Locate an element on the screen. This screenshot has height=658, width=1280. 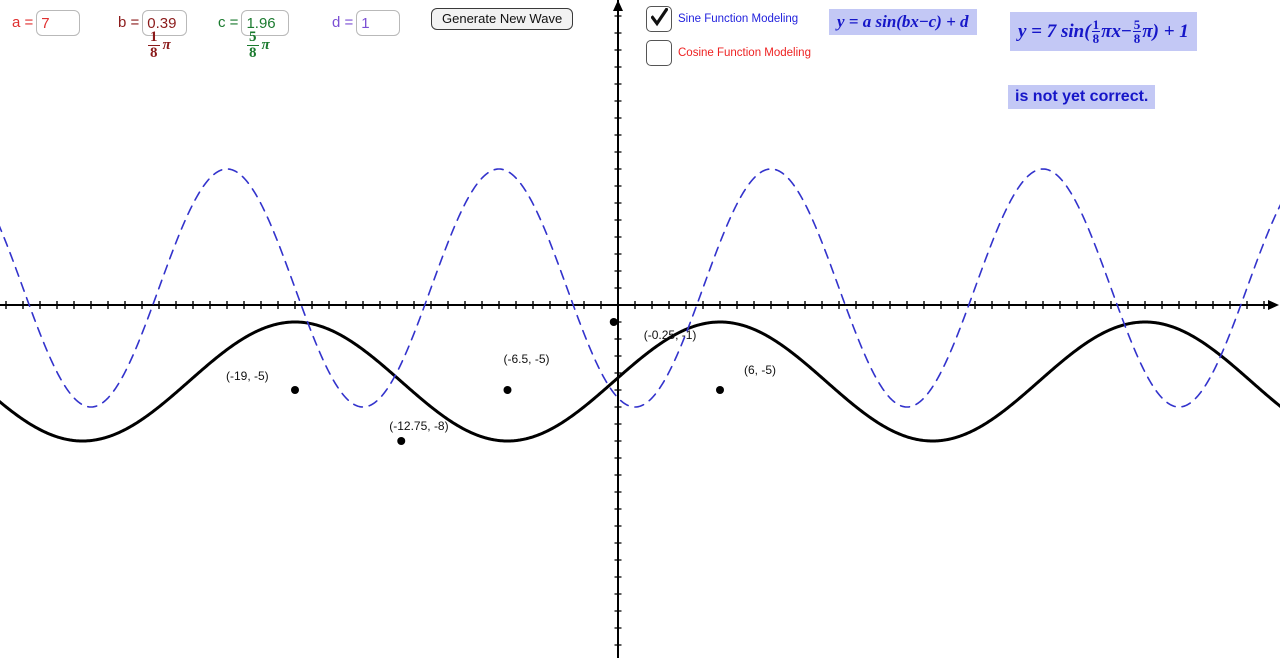
general-equation-lhs: y = a sin(bx is located at coordinates (878, 21).